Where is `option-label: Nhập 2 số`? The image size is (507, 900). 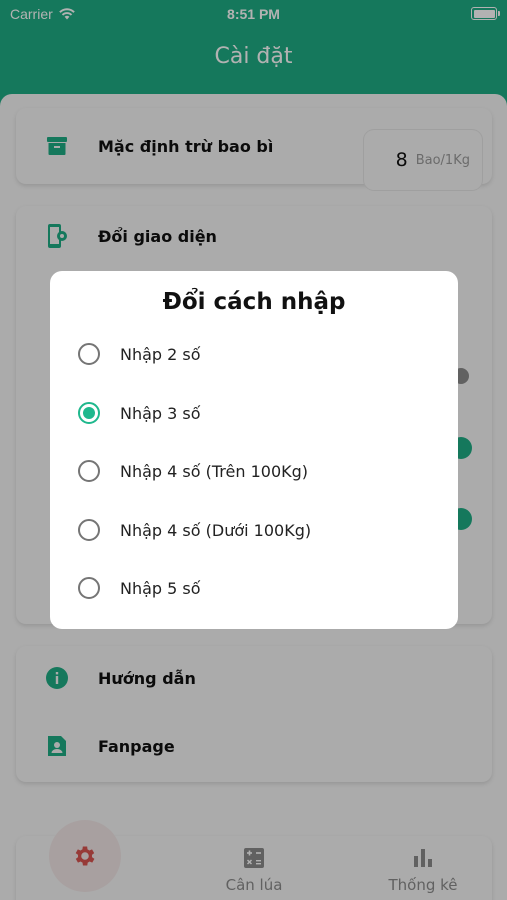 option-label: Nhập 2 số is located at coordinates (160, 354).